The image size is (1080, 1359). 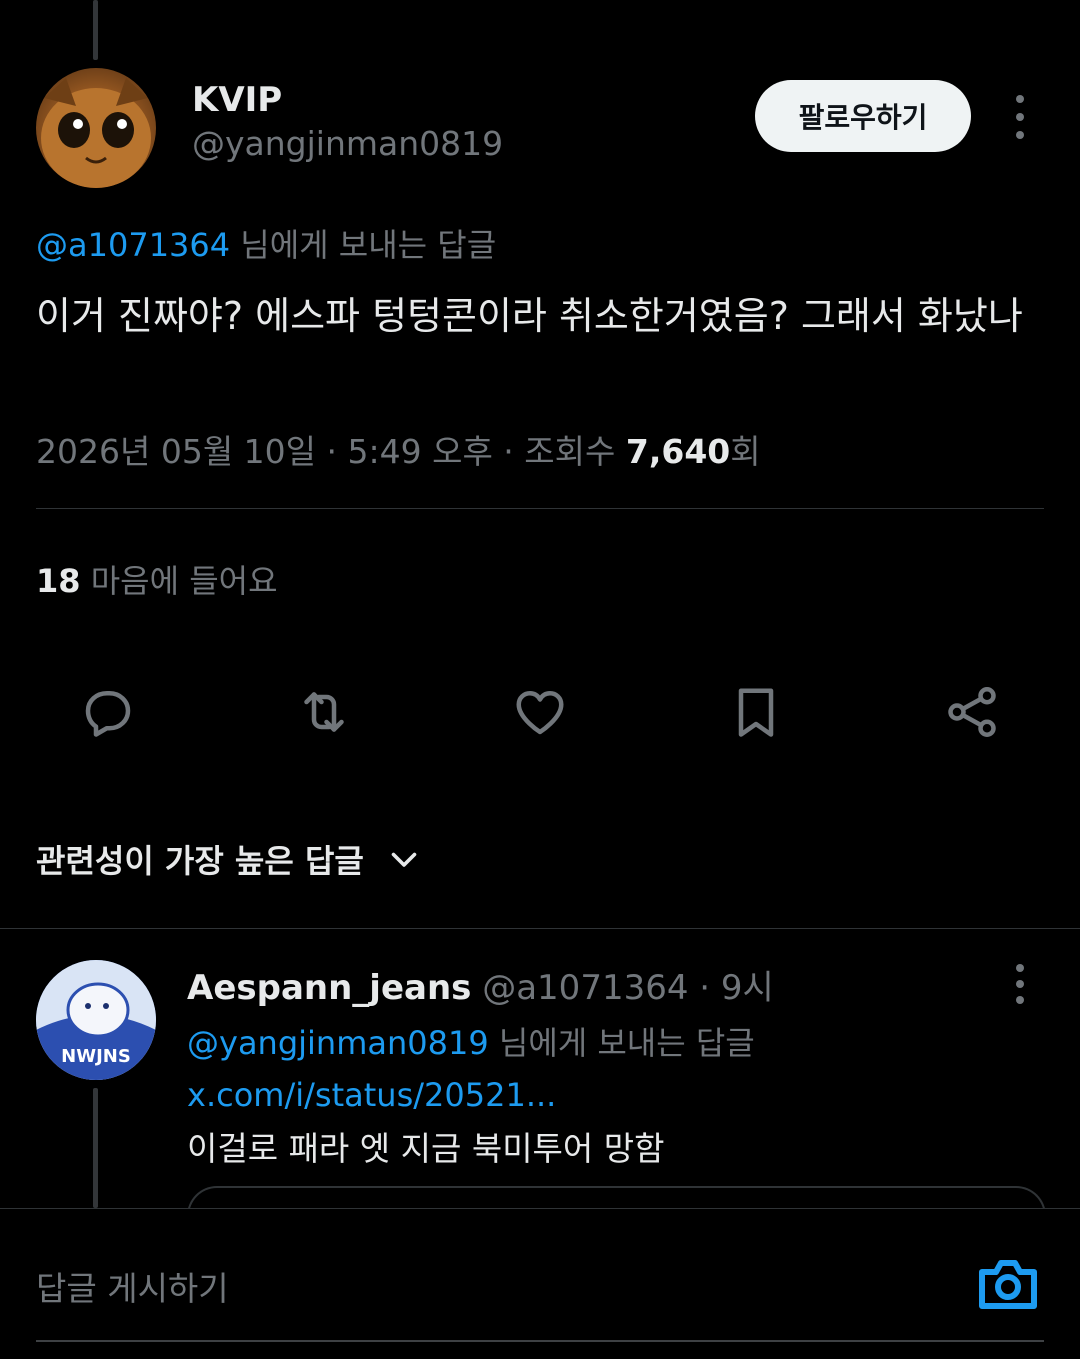 I want to click on tweet-text: 이거 진짜야? 에스파 텅텅콘이라 취소한거였음? 그래서 화났나, so click(x=529, y=316).